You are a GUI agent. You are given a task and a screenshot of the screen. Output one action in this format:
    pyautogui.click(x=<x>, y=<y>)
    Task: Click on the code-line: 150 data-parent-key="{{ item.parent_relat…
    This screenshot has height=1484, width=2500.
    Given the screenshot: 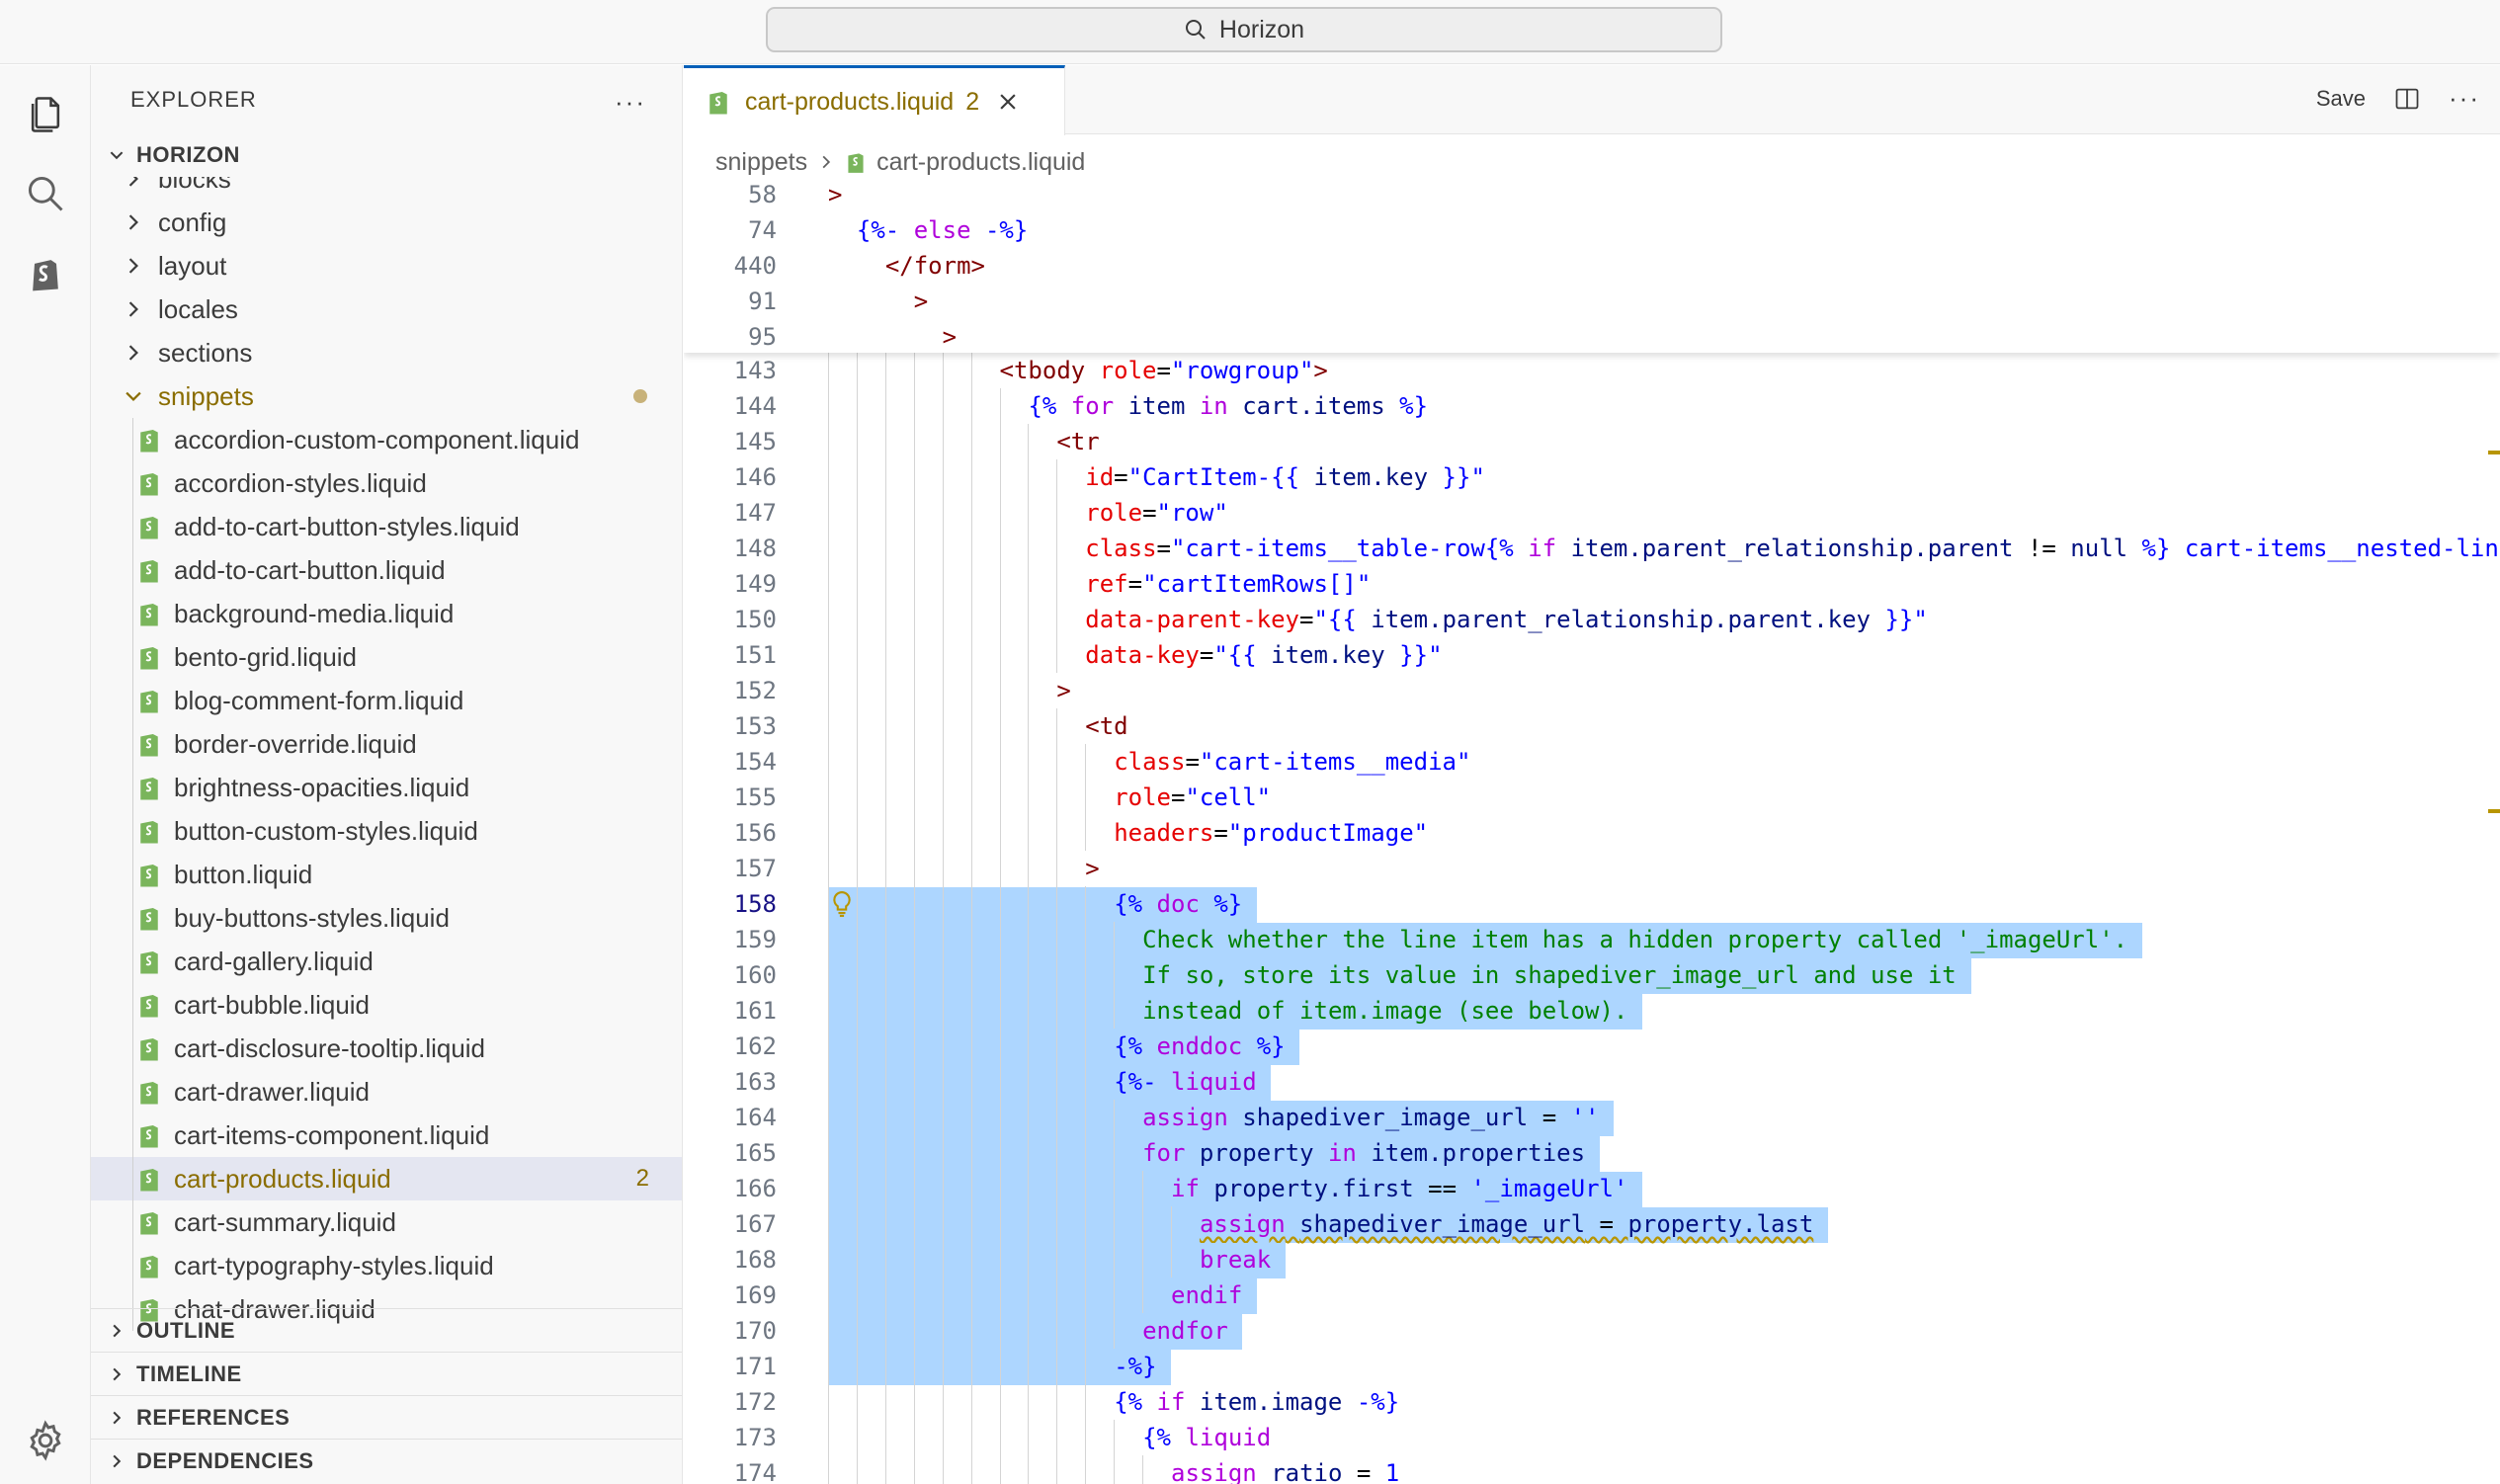 What is the action you would take?
    pyautogui.click(x=1592, y=619)
    